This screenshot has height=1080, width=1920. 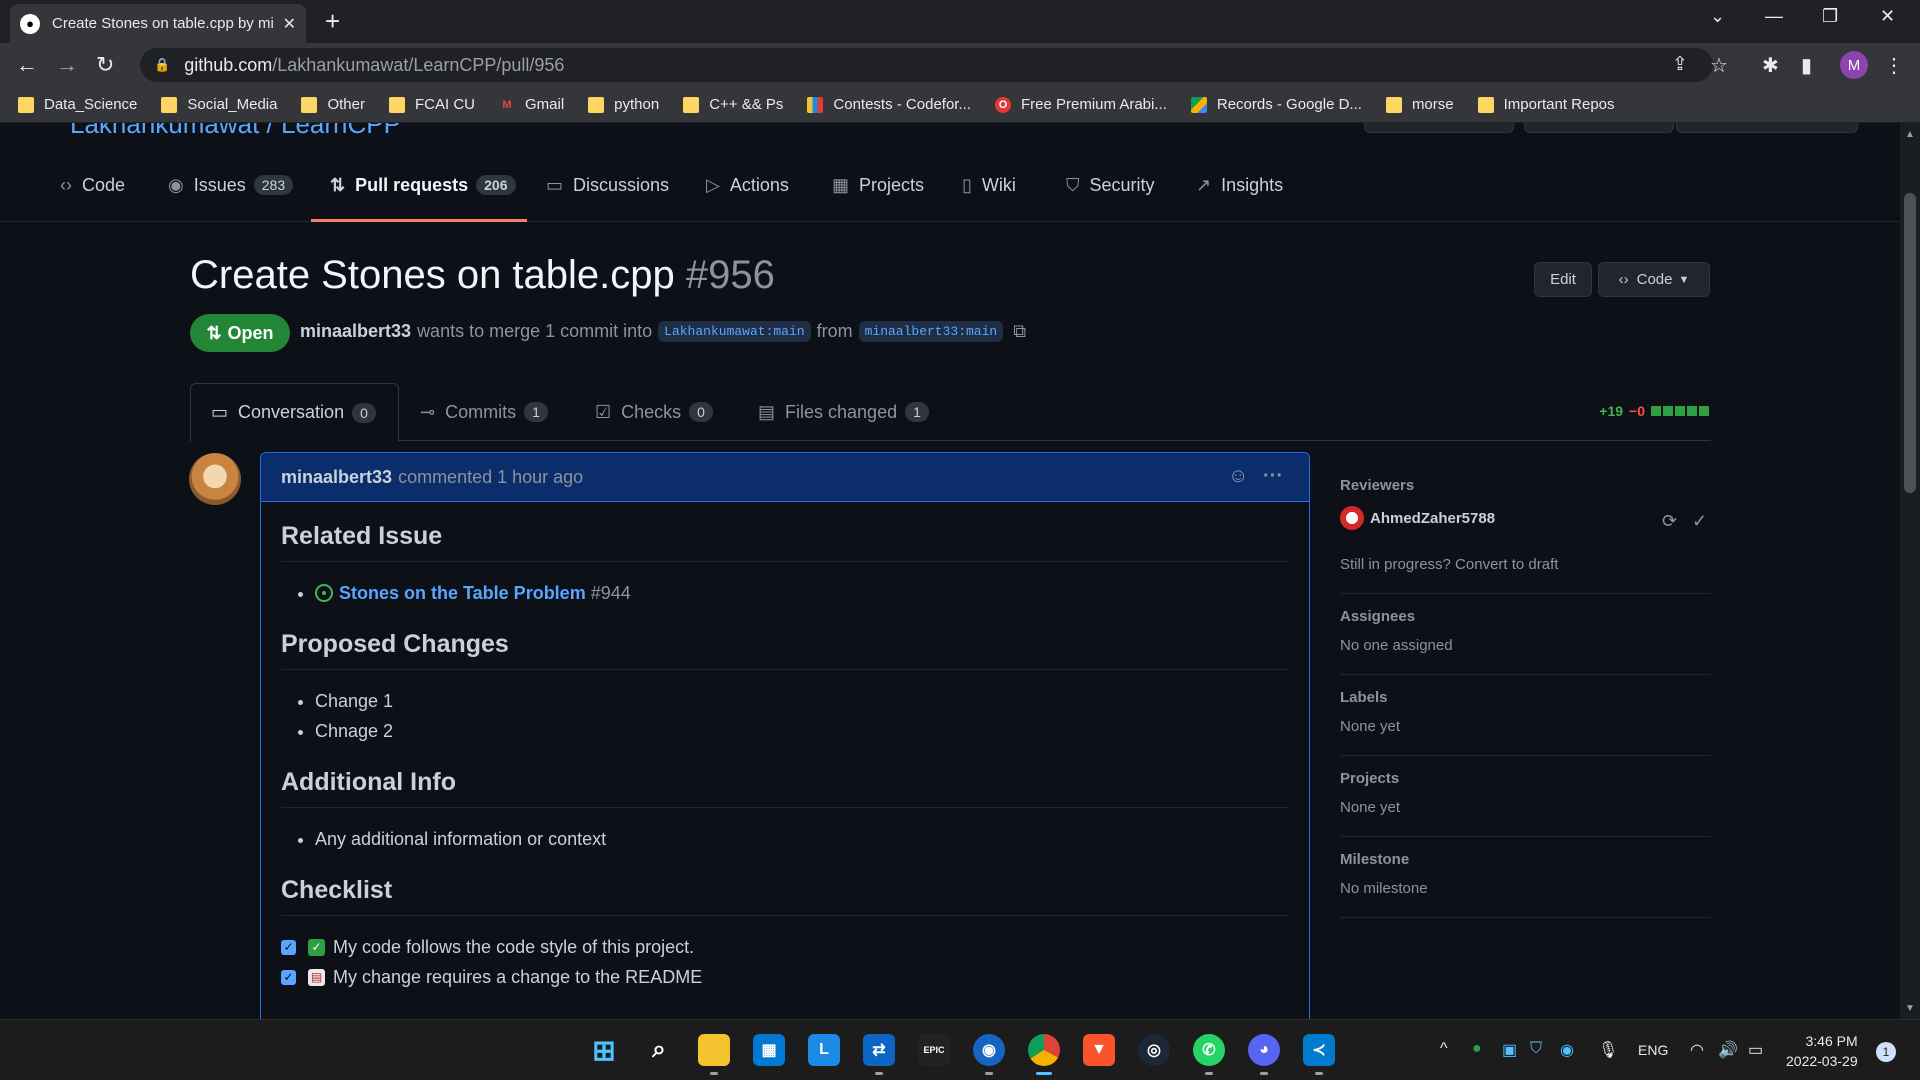 I want to click on chevron-up-icon: ^, so click(x=1444, y=1049).